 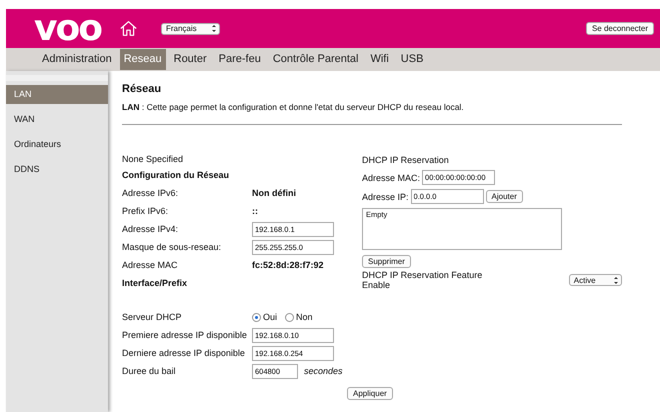 What do you see at coordinates (391, 177) in the screenshot?
I see `field-label: Adresse MAC:` at bounding box center [391, 177].